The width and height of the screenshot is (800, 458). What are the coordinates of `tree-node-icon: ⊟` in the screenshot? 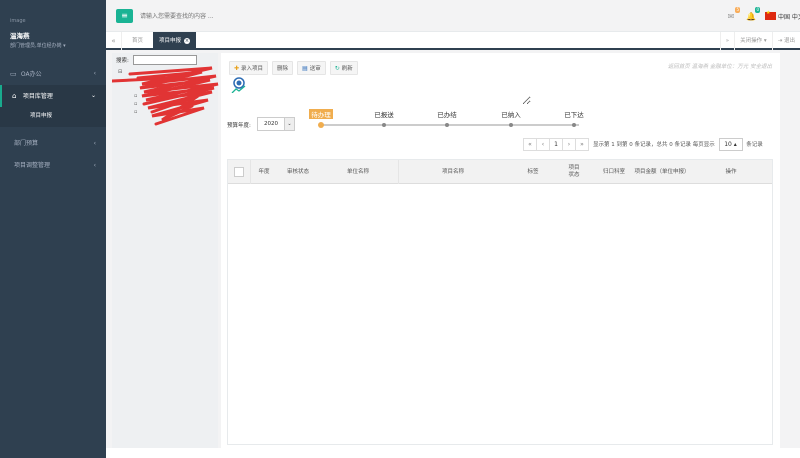 It's located at (120, 72).